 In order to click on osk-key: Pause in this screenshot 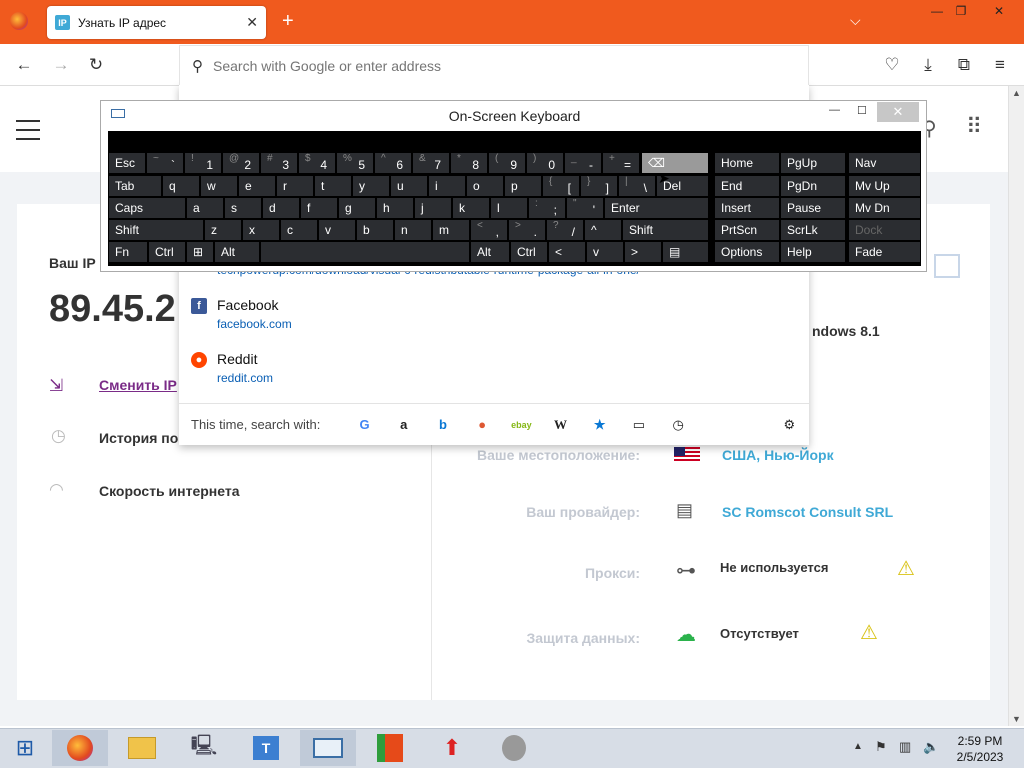, I will do `click(813, 208)`.